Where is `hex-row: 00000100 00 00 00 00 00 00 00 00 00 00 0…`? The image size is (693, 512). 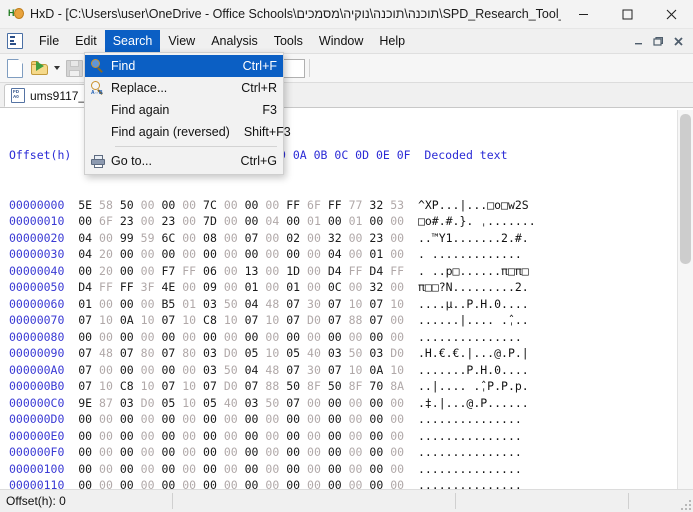 hex-row: 00000100 00 00 00 00 00 00 00 00 00 00 0… is located at coordinates (346, 469).